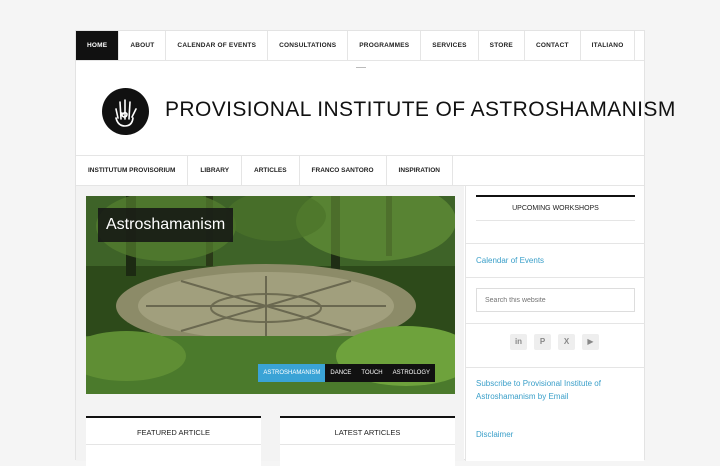 The image size is (720, 466). Describe the element at coordinates (510, 260) in the screenshot. I see `calendar-of-events-link: Calendar of Events` at that location.